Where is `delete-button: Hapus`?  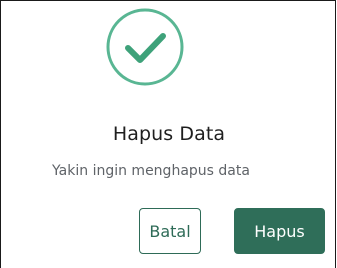
delete-button: Hapus is located at coordinates (279, 231).